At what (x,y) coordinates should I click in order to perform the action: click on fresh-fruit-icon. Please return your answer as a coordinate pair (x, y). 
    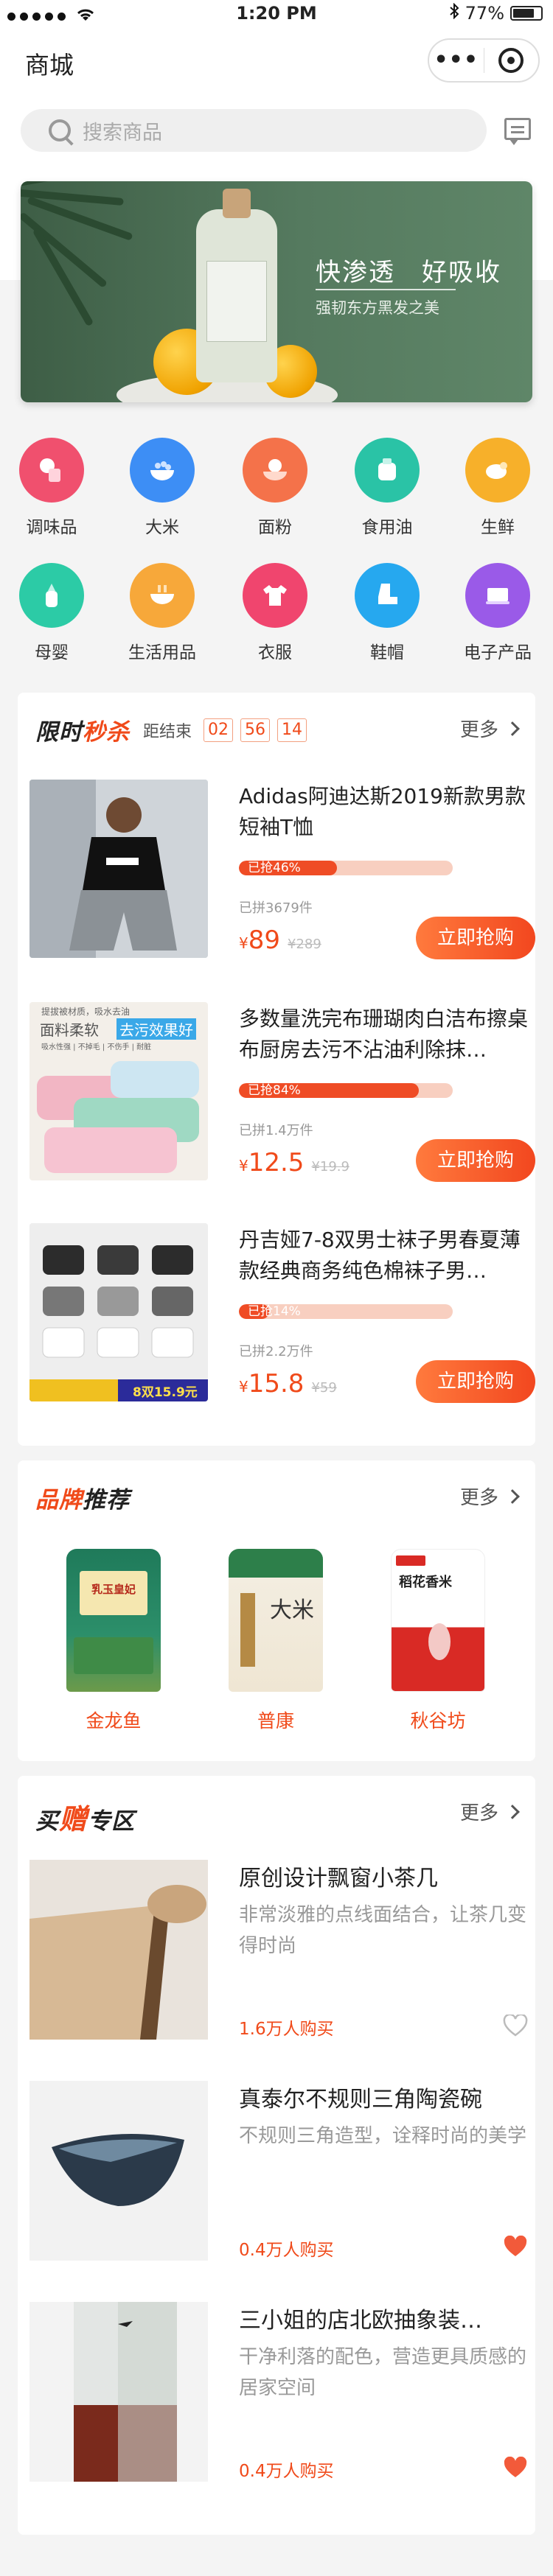
    Looking at the image, I should click on (497, 470).